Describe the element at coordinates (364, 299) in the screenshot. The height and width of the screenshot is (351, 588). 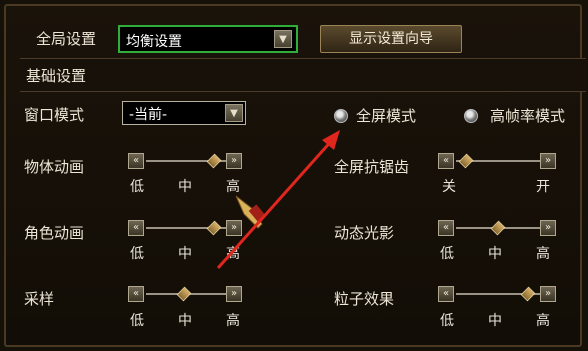
I see `slider-label-particle-effects: 粒子效果` at that location.